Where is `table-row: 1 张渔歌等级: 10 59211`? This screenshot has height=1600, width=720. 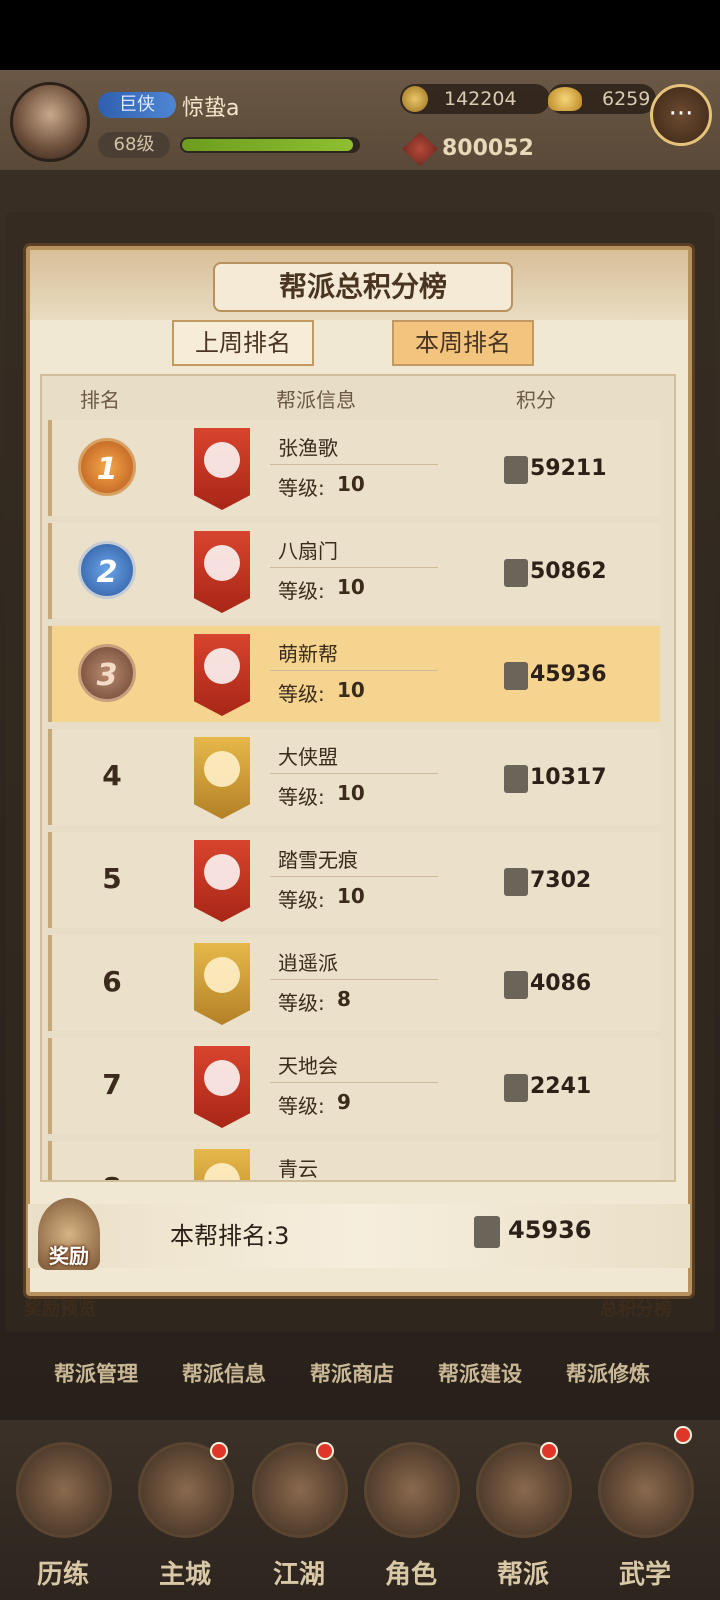 table-row: 1 张渔歌等级: 10 59211 is located at coordinates (354, 468).